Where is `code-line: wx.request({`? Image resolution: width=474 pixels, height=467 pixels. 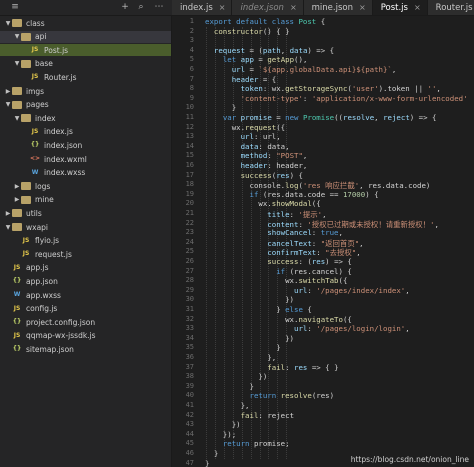
code-line: wx.request({ is located at coordinates (245, 127).